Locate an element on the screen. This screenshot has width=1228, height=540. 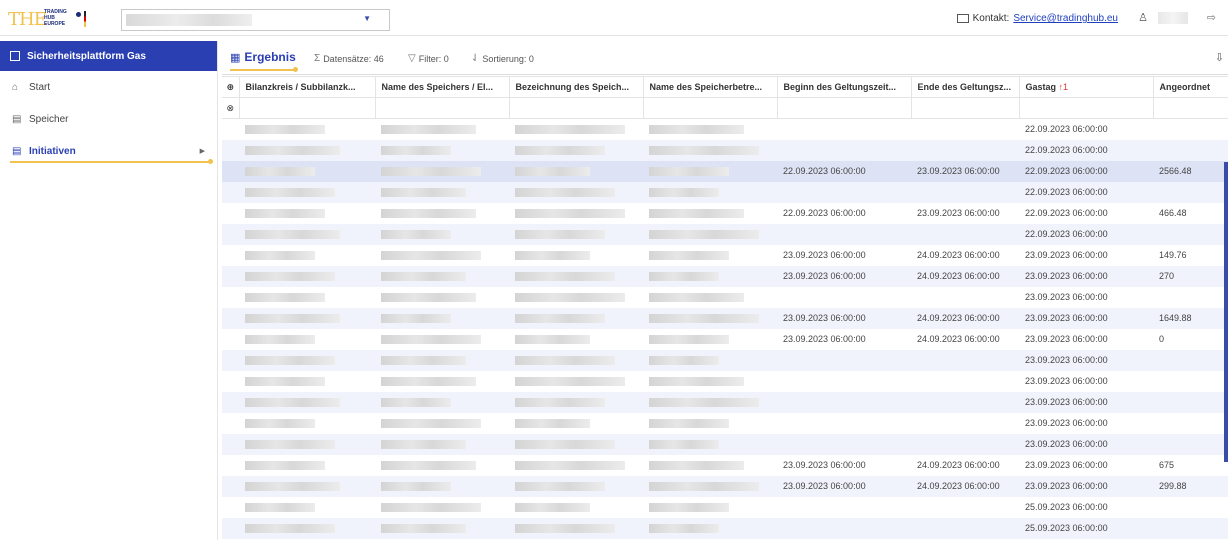
sidebar-header: Sicherheitsplattform Gas is located at coordinates (108, 56).